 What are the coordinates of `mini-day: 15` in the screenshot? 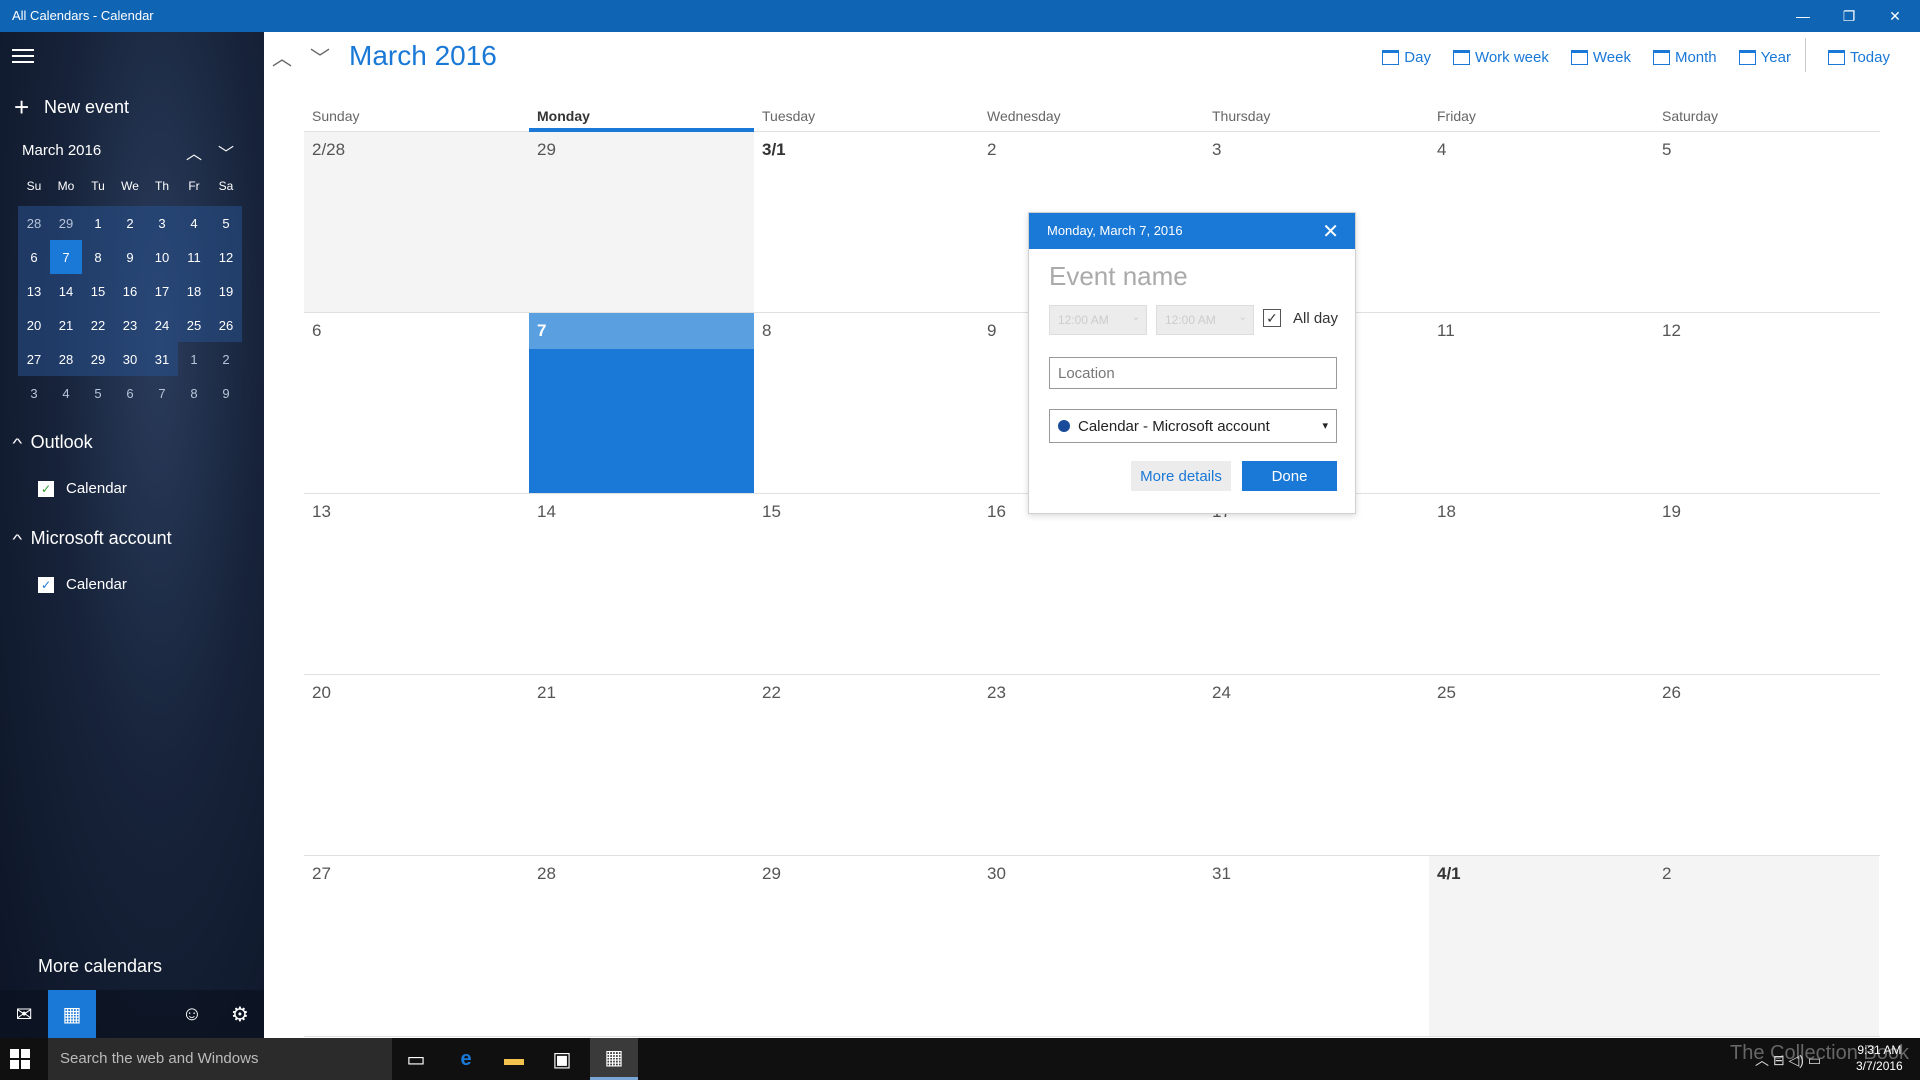 It's located at (98, 291).